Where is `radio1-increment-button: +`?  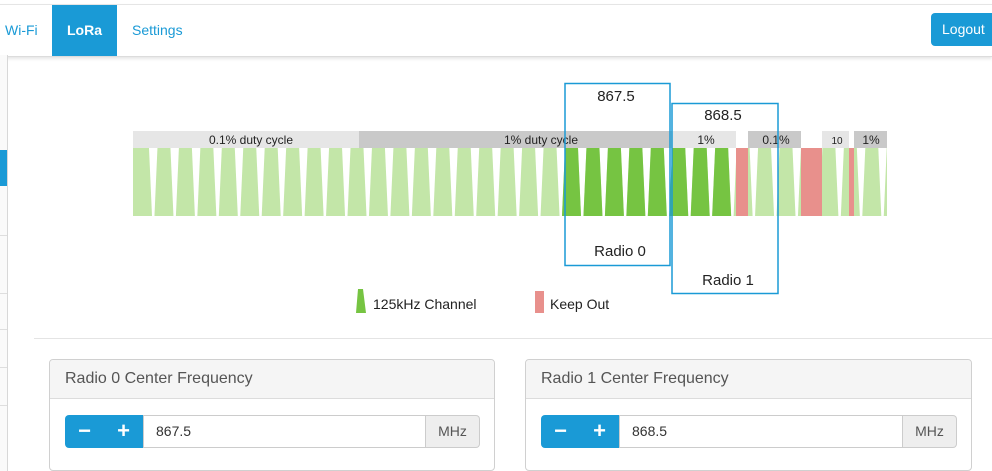 radio1-increment-button: + is located at coordinates (599, 431).